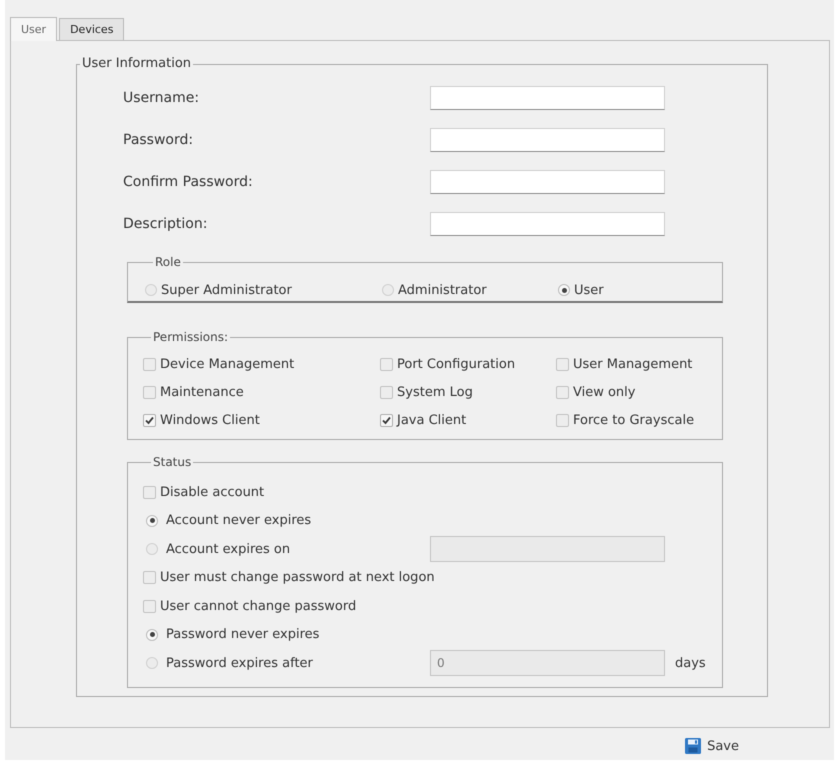  I want to click on field-label: Description:, so click(165, 224).